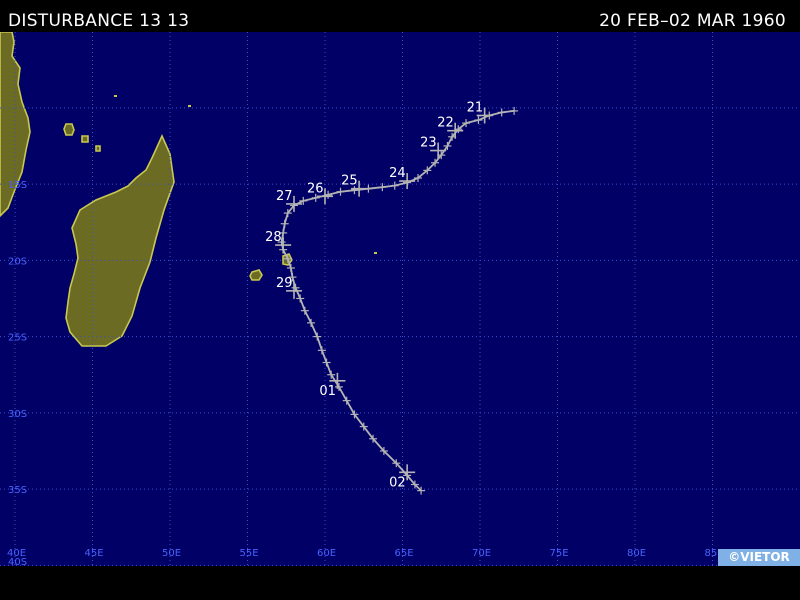  Describe the element at coordinates (94, 553) in the screenshot. I see `lon-label: 45E` at that location.